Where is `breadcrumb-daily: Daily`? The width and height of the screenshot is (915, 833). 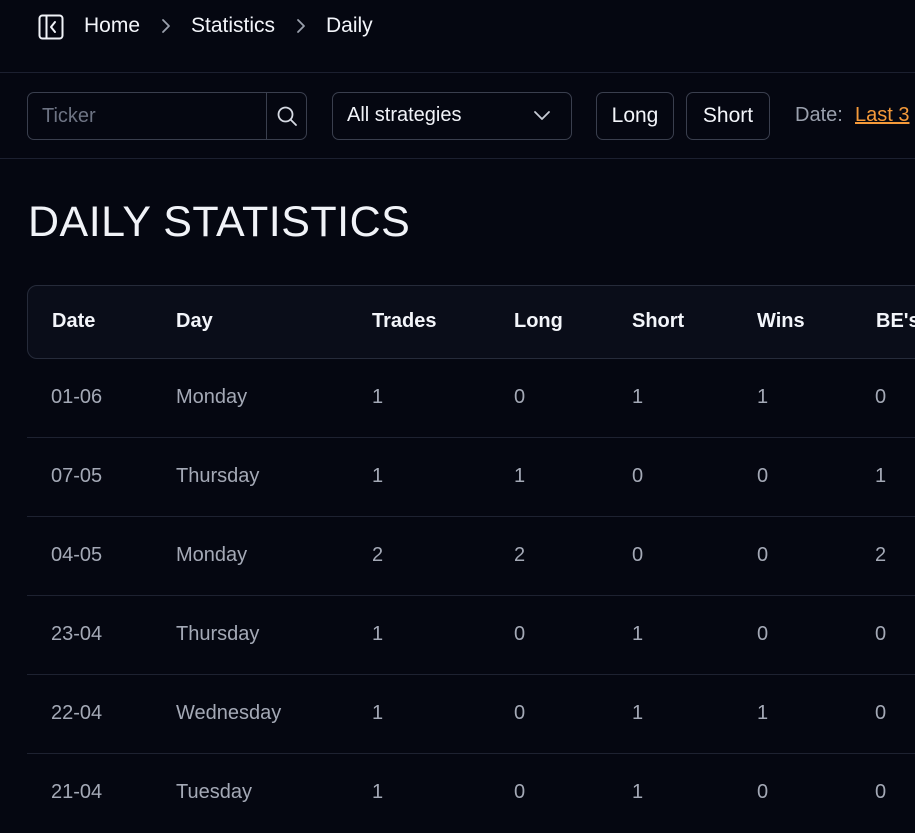
breadcrumb-daily: Daily is located at coordinates (349, 25).